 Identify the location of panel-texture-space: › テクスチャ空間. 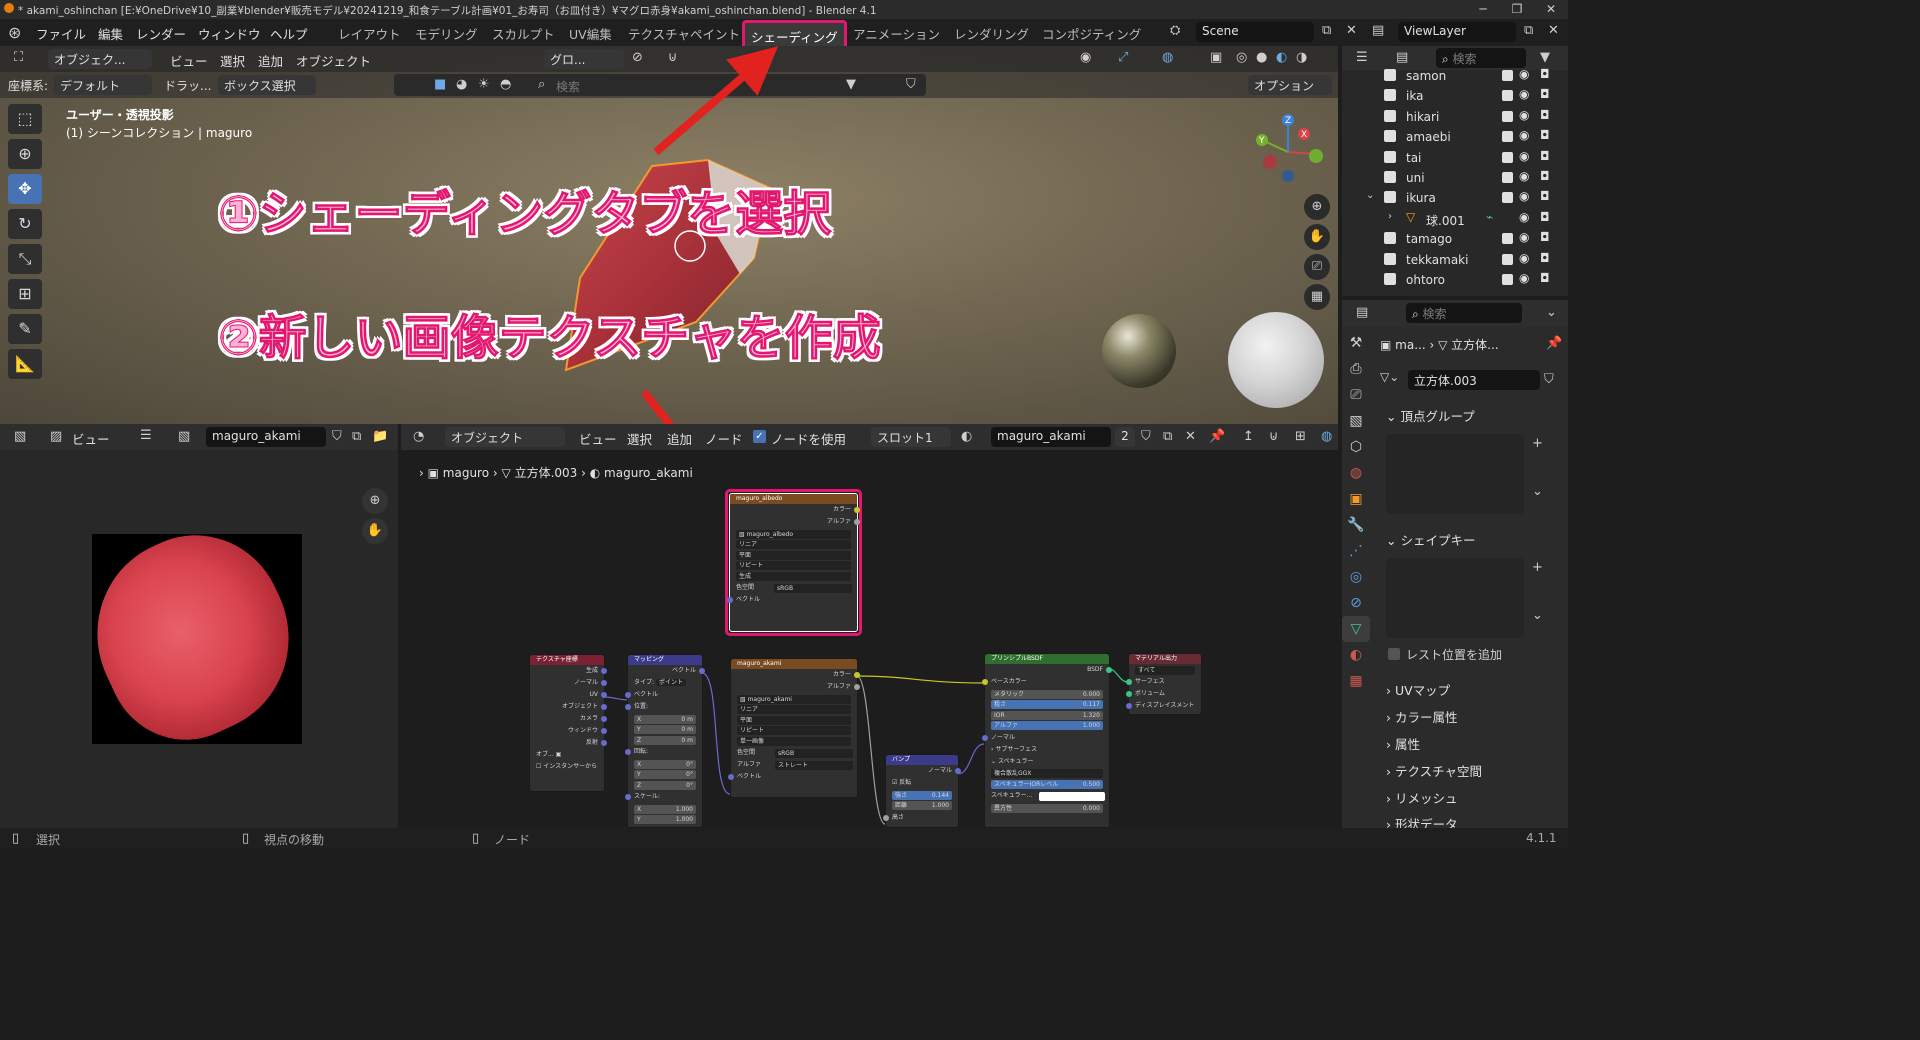
(1434, 770).